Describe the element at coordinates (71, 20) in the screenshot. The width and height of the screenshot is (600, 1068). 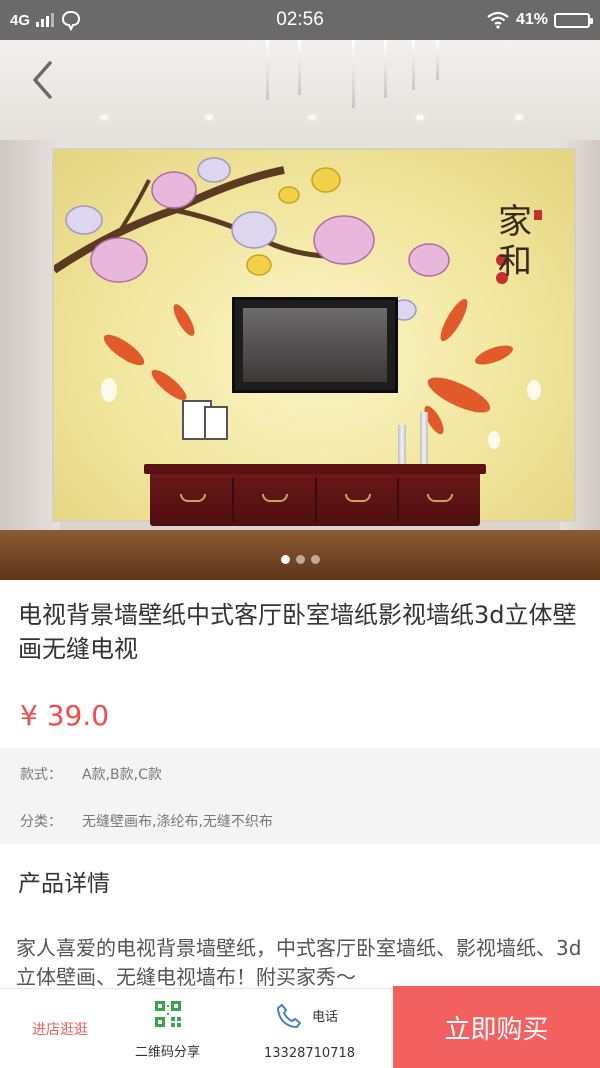
I see `chat-bubble-icon` at that location.